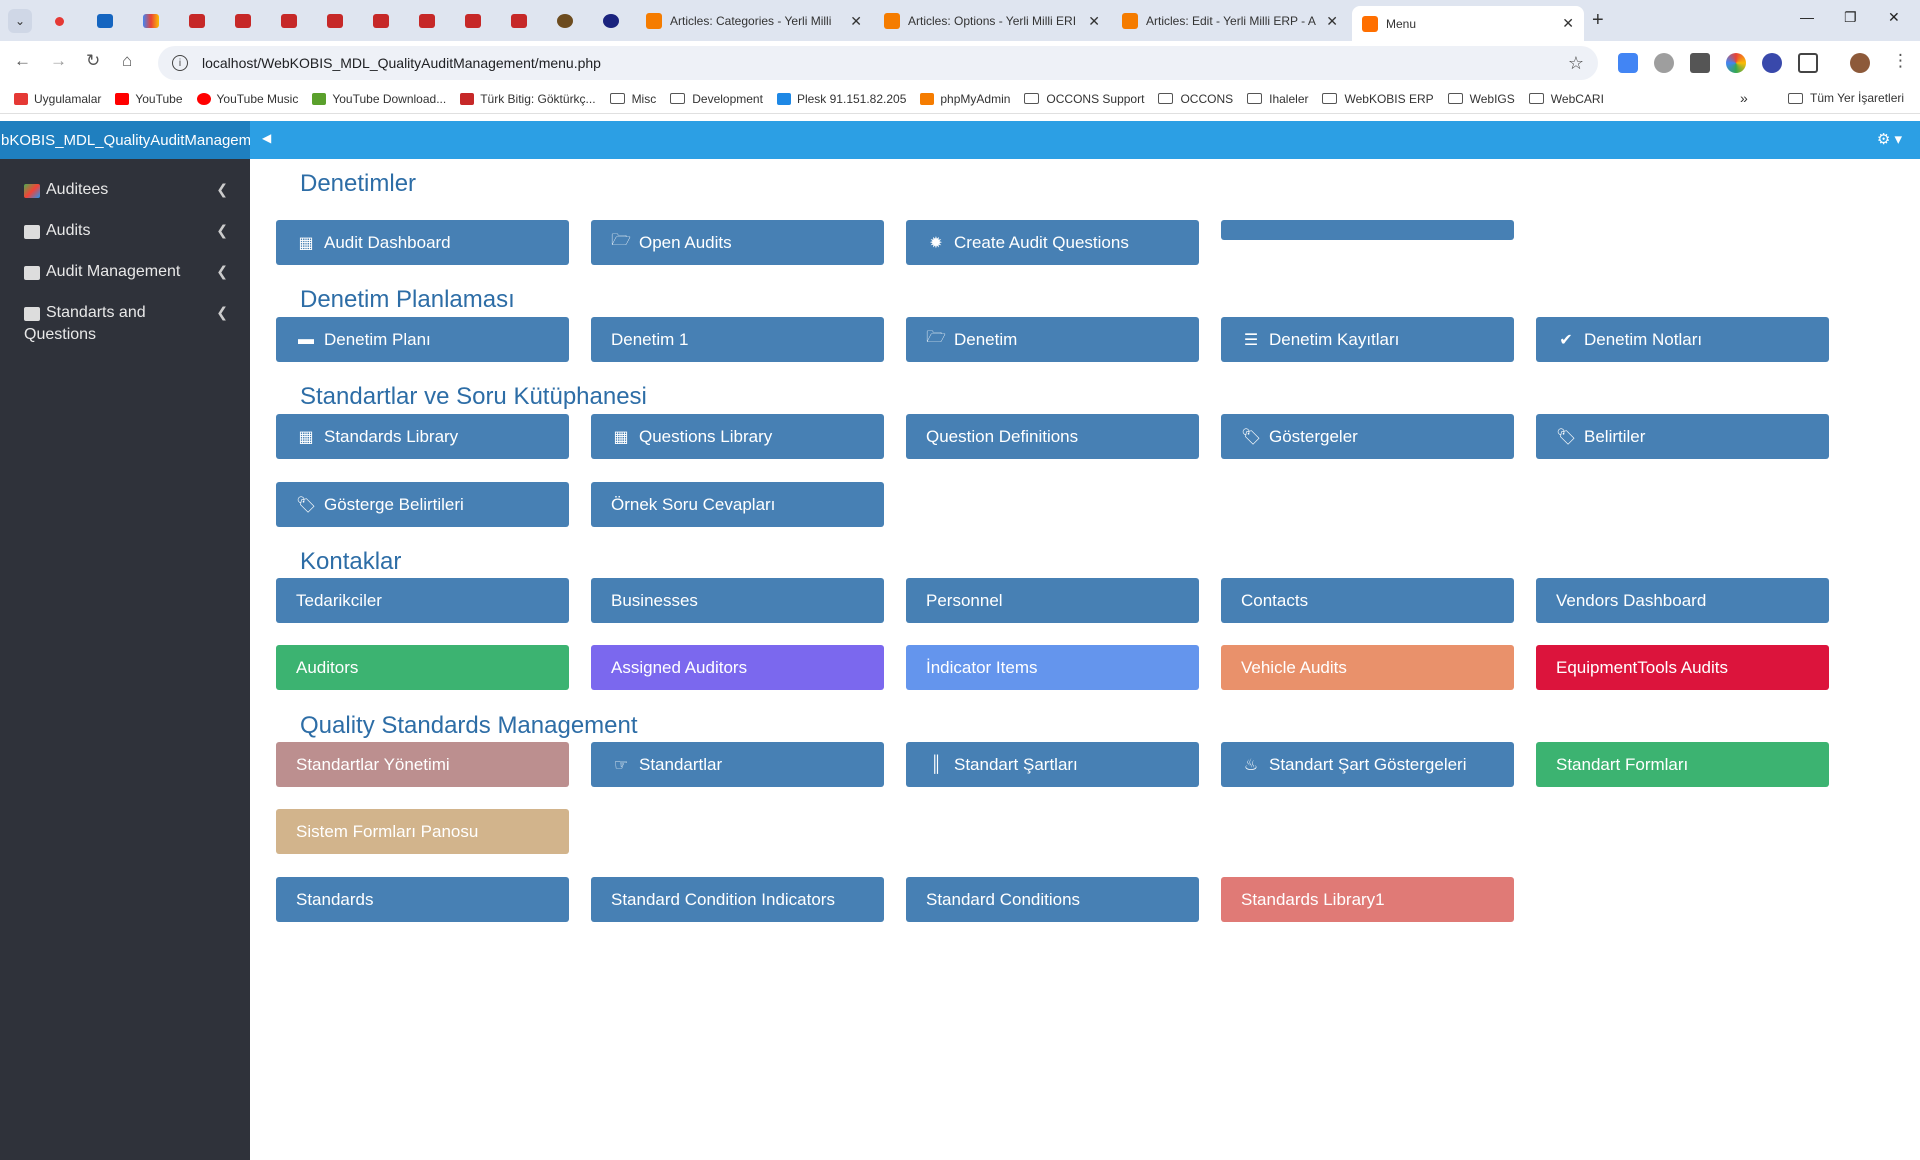 The width and height of the screenshot is (1920, 1160). I want to click on standard-condition-indicators-button: Standard Condition Indicators, so click(737, 899).